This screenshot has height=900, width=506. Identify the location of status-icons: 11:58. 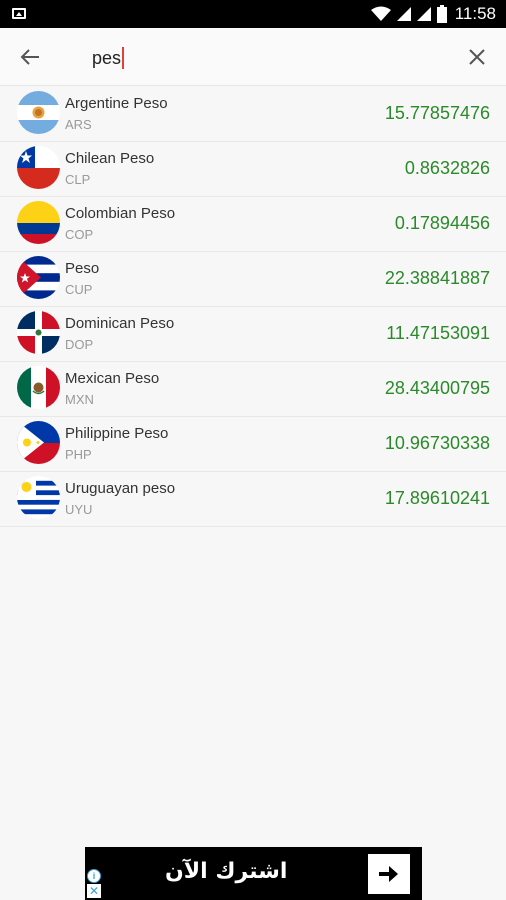
(433, 14).